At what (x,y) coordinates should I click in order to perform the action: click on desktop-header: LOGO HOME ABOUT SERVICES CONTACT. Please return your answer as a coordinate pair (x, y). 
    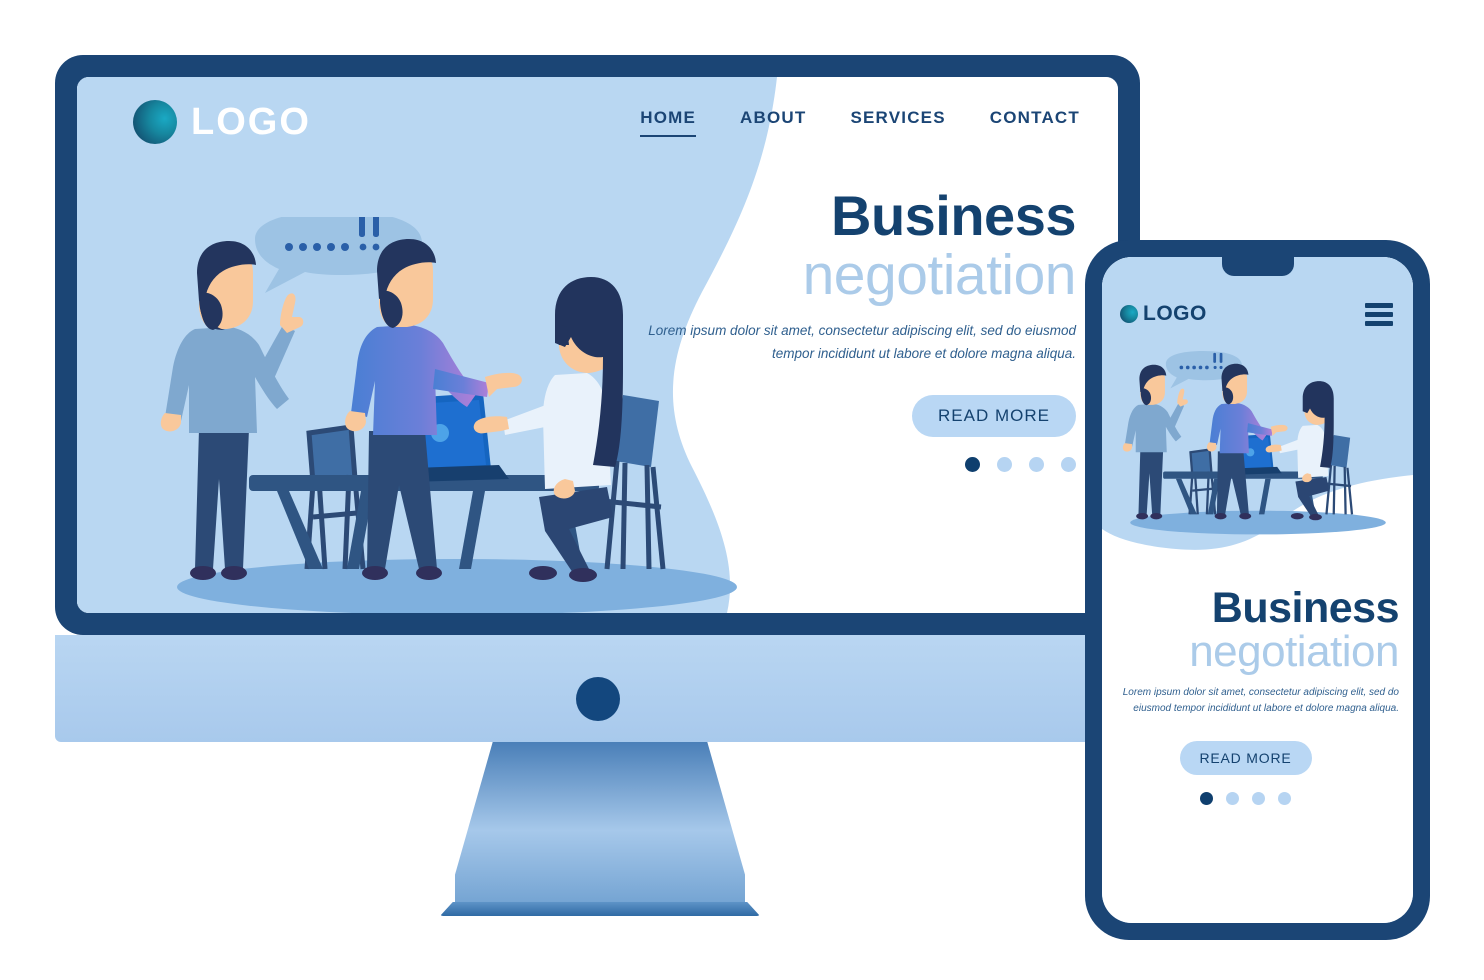
    Looking at the image, I should click on (597, 122).